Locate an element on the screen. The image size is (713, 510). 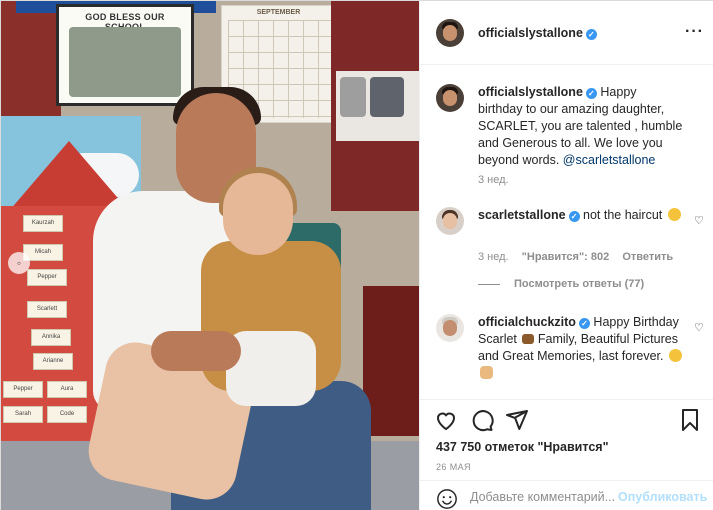
name-tag: Annika is located at coordinates (51, 337).